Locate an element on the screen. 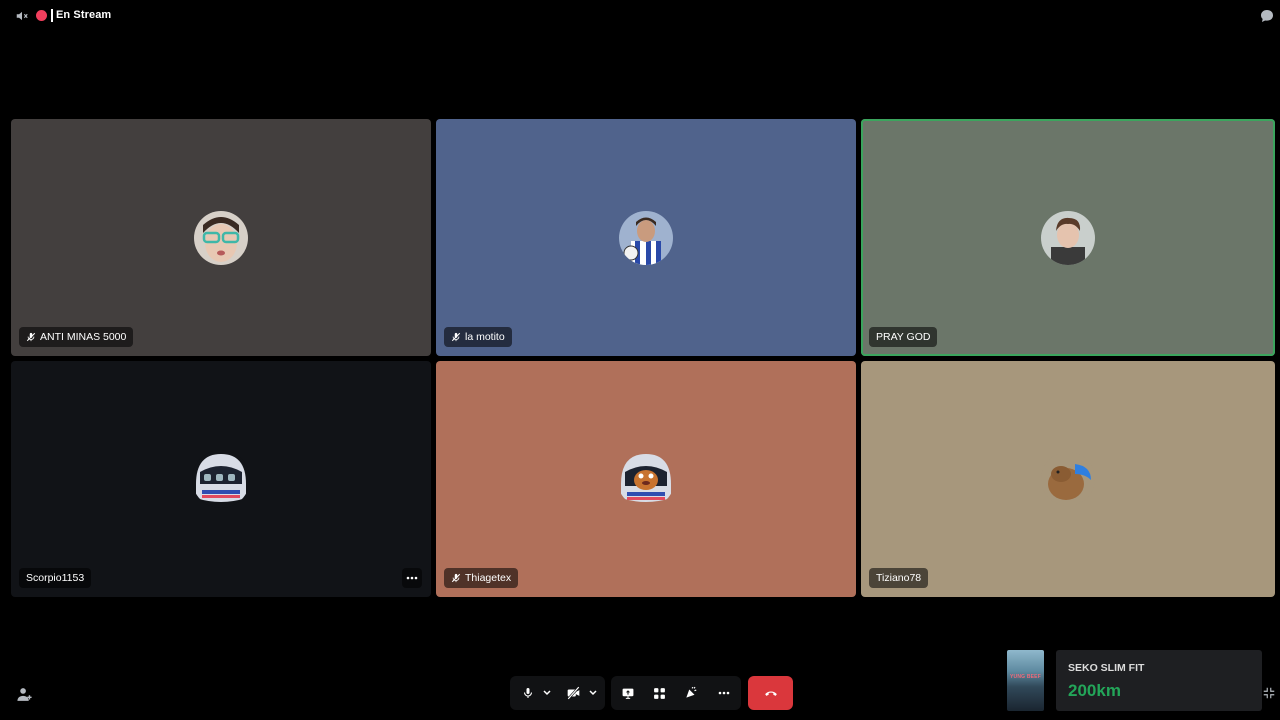 The width and height of the screenshot is (1280, 720). screen-share-icon is located at coordinates (628, 693).